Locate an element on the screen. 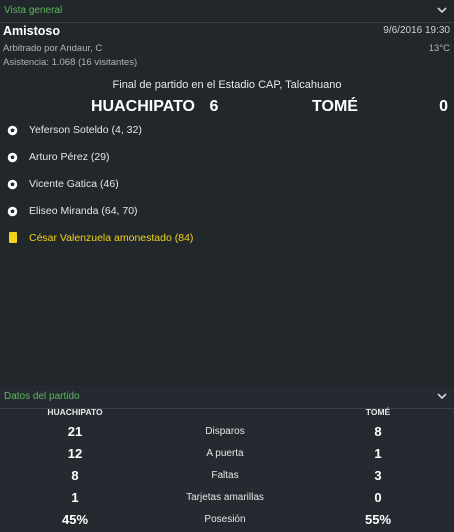 This screenshot has width=454, height=532. goal-event: Vicente Gatica (46) is located at coordinates (227, 185).